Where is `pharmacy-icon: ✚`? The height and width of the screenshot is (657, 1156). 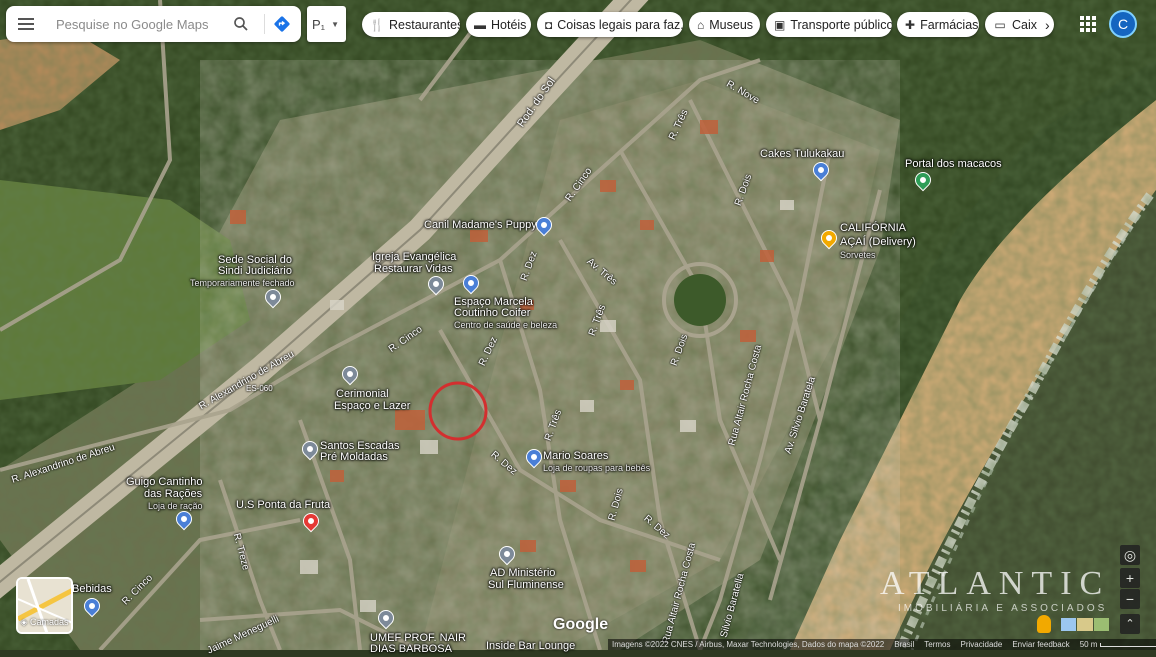
pharmacy-icon: ✚ is located at coordinates (910, 24).